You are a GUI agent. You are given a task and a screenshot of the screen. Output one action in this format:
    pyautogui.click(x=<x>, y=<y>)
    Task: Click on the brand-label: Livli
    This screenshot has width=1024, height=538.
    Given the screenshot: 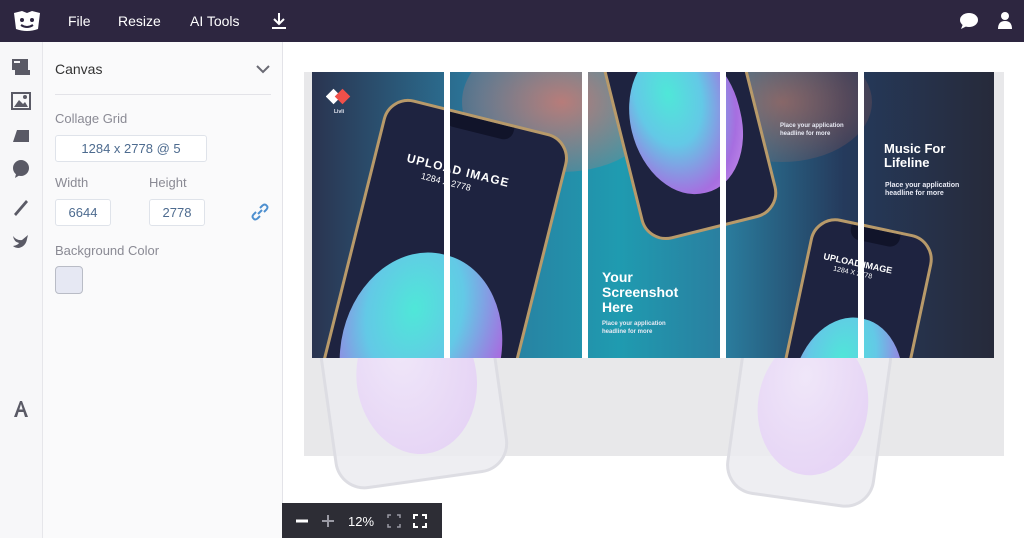 What is the action you would take?
    pyautogui.click(x=339, y=112)
    